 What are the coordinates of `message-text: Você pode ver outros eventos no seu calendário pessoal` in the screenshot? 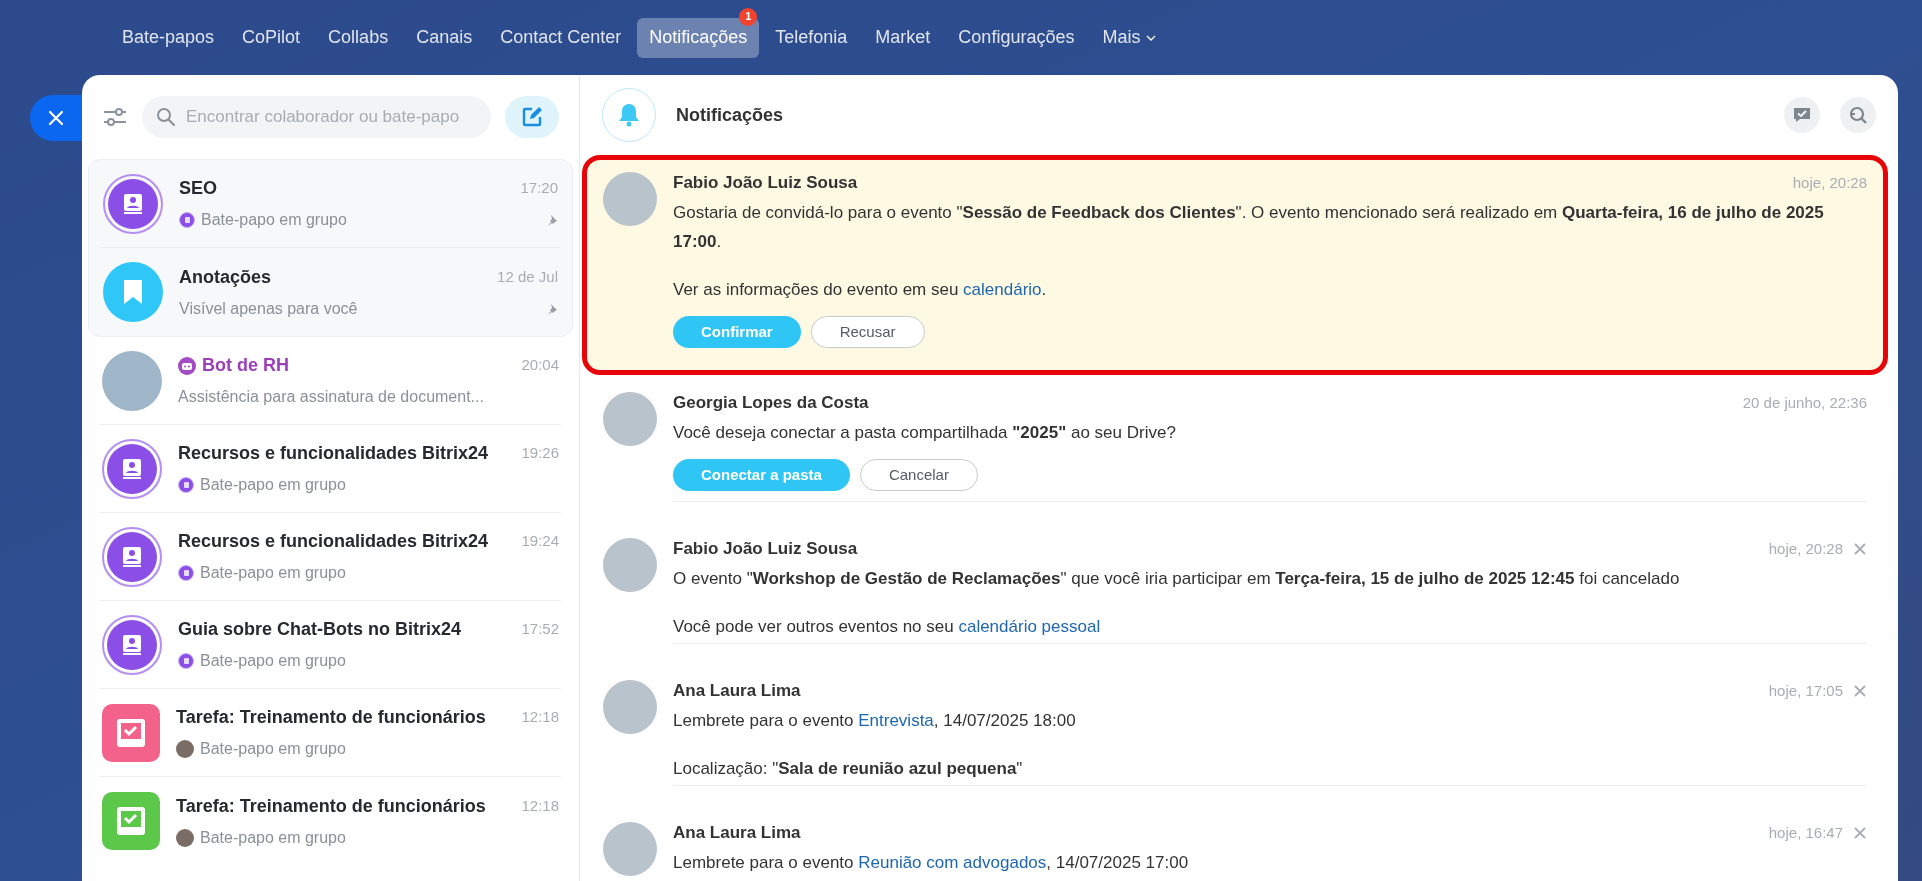 It's located at (887, 627).